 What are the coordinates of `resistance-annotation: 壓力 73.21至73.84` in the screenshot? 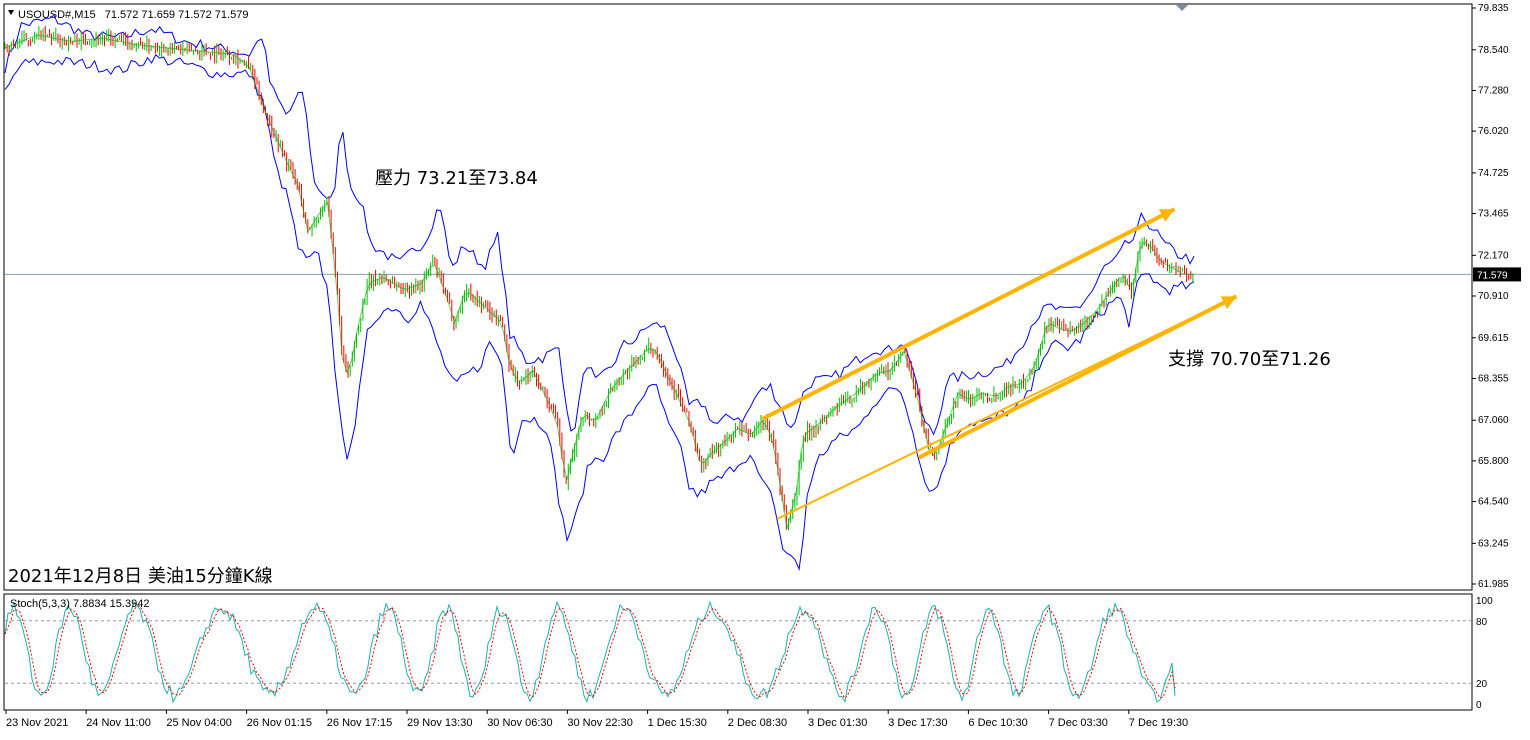 It's located at (456, 178).